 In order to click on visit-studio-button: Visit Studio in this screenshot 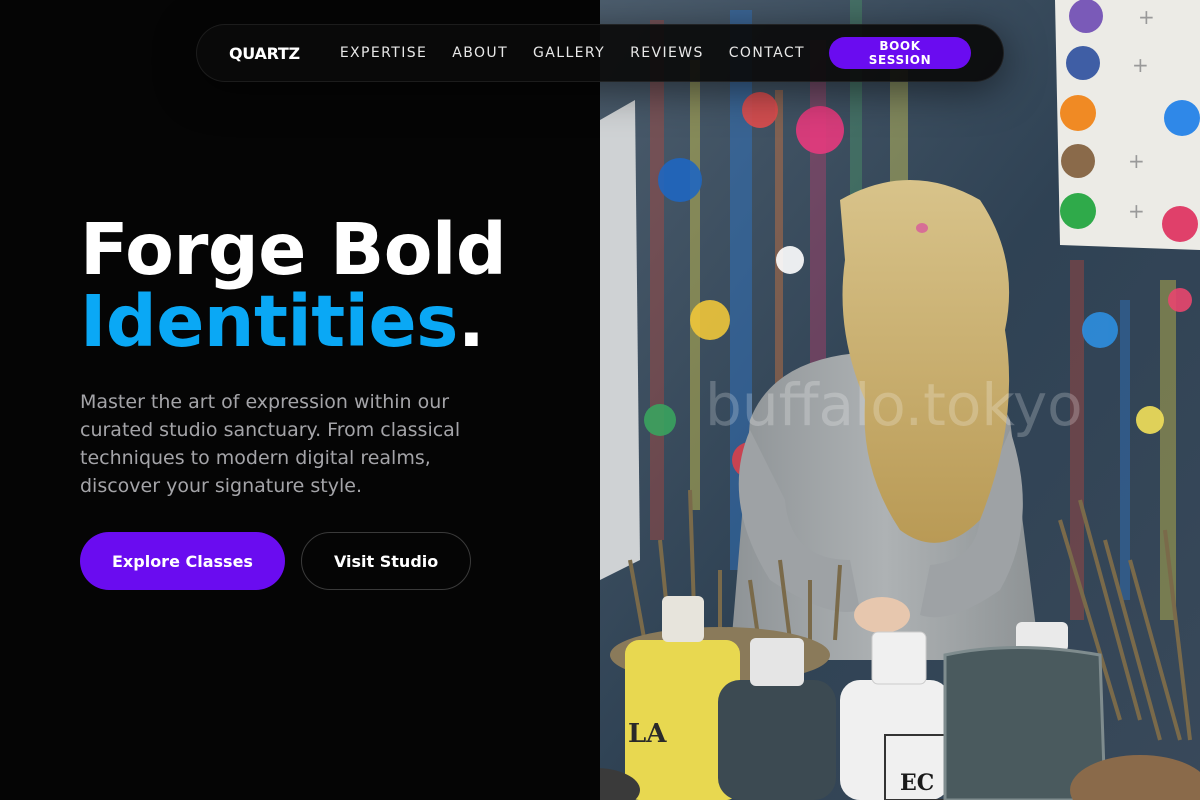, I will do `click(386, 561)`.